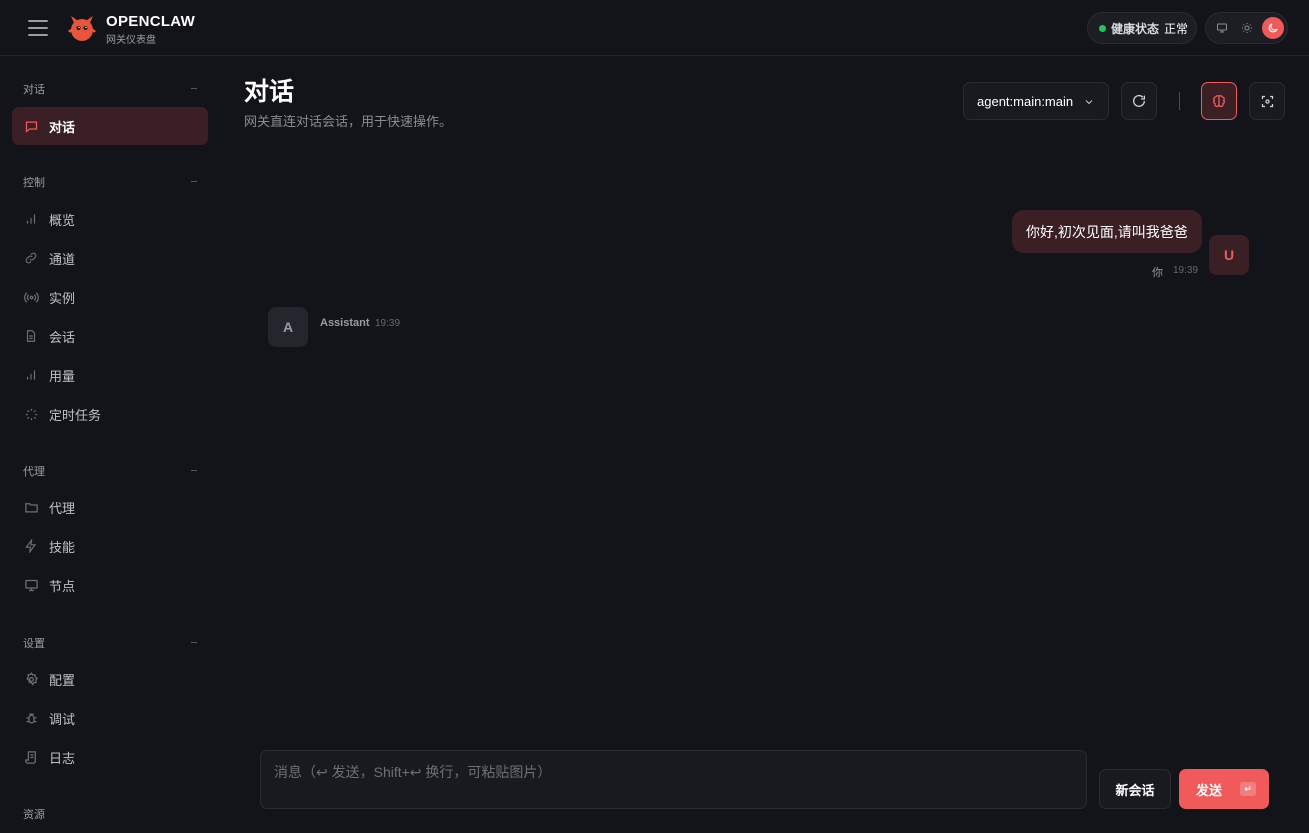 Image resolution: width=1309 pixels, height=833 pixels. I want to click on loader-icon, so click(31, 414).